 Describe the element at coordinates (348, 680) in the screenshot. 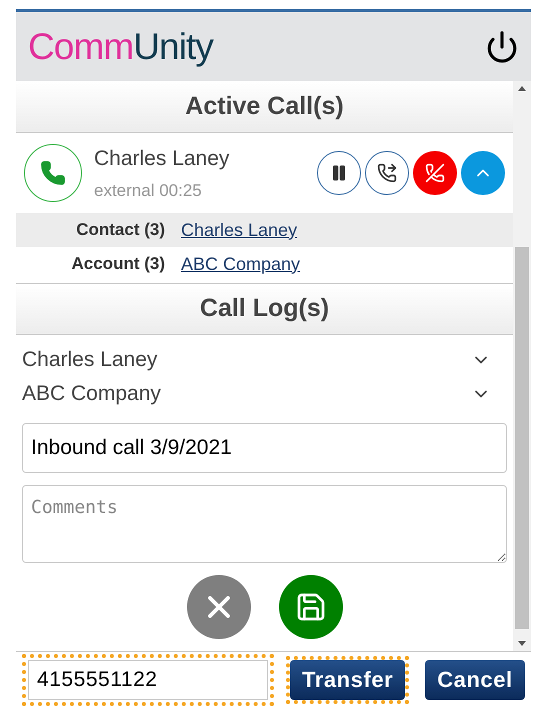

I see `action-button: Transfer` at that location.